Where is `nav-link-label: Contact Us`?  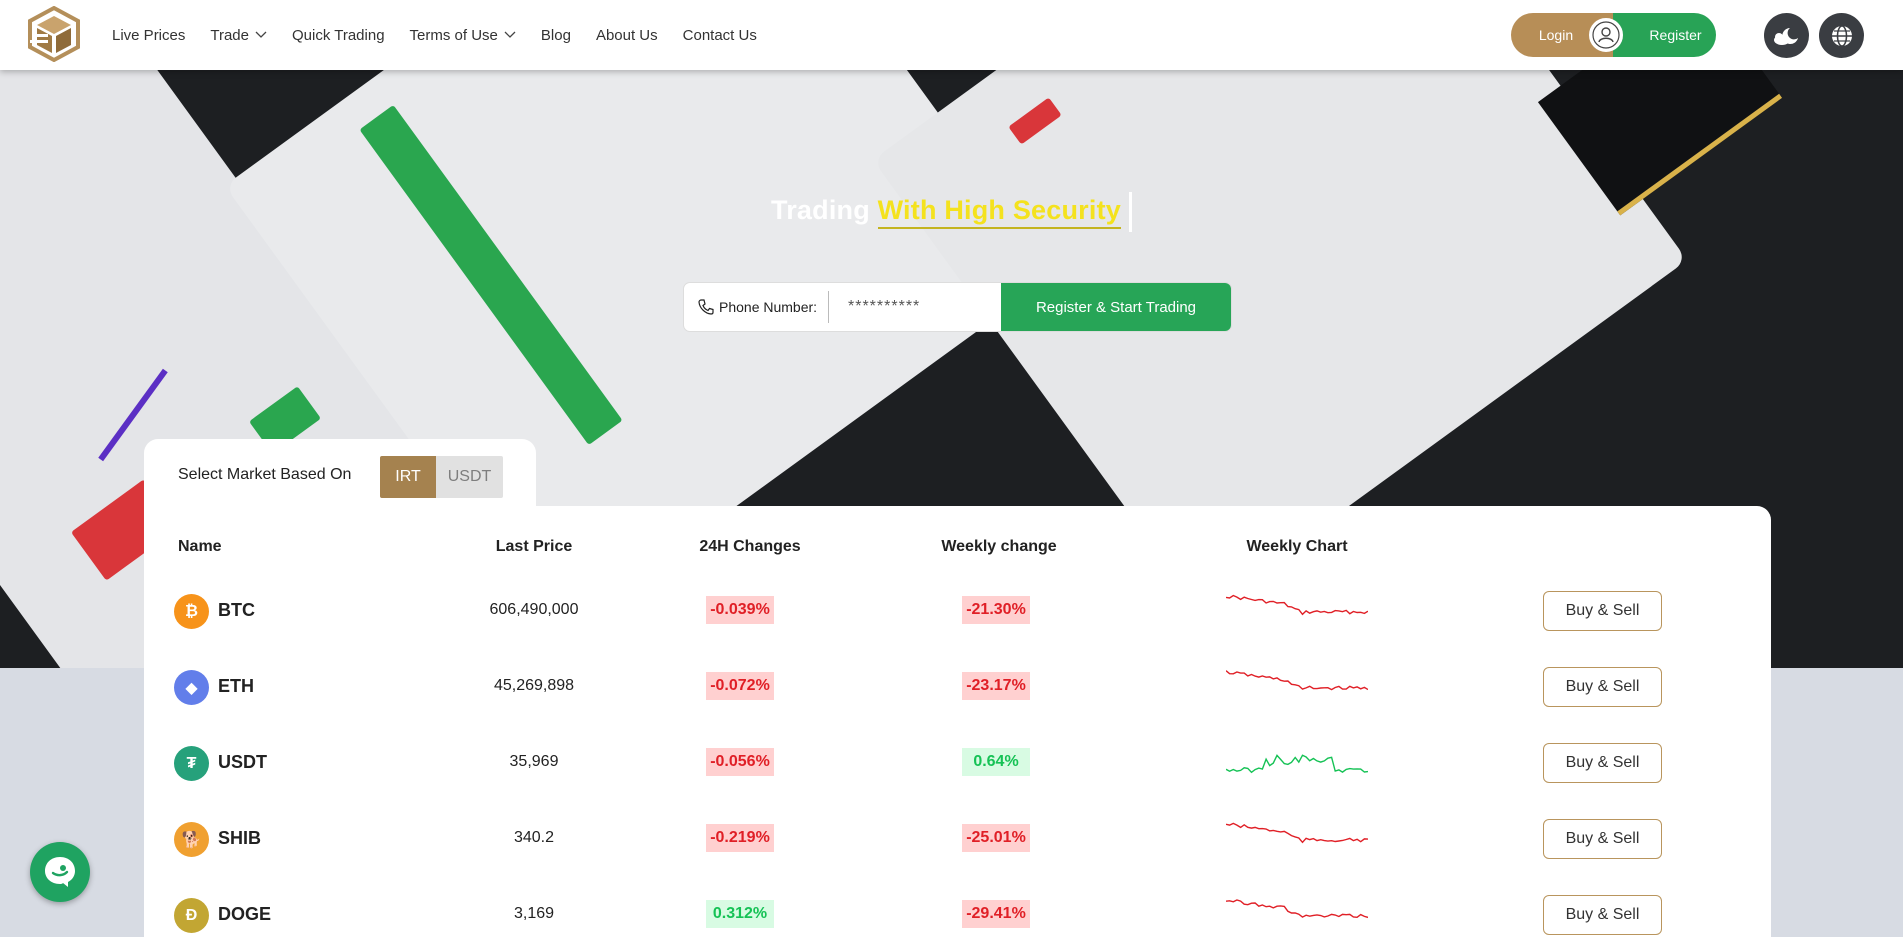 nav-link-label: Contact Us is located at coordinates (719, 35).